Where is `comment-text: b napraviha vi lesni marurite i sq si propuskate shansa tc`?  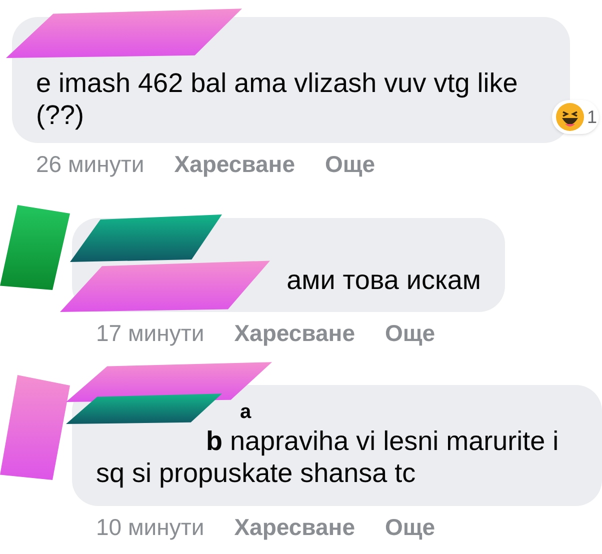 comment-text: b napraviha vi lesni marurite i sq si propuskate shansa tc is located at coordinates (328, 457).